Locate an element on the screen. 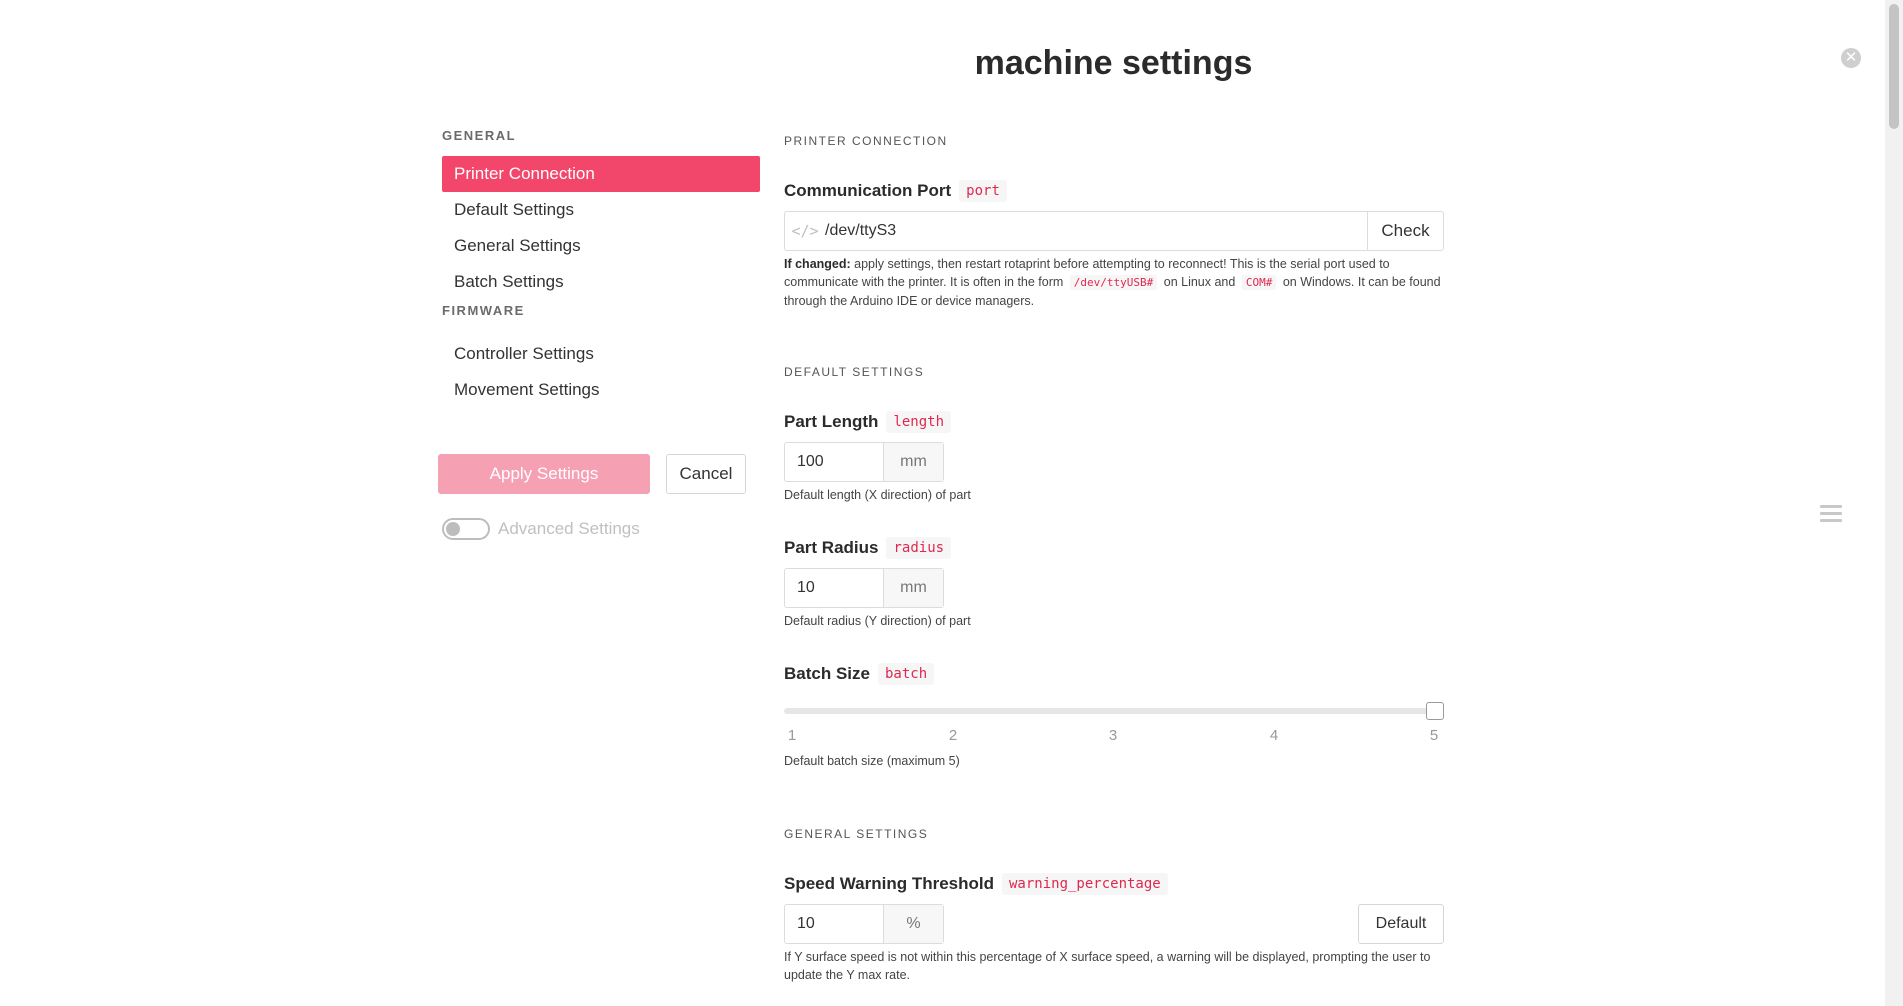 The image size is (1903, 1006). batch-label: Batch Size is located at coordinates (827, 673).